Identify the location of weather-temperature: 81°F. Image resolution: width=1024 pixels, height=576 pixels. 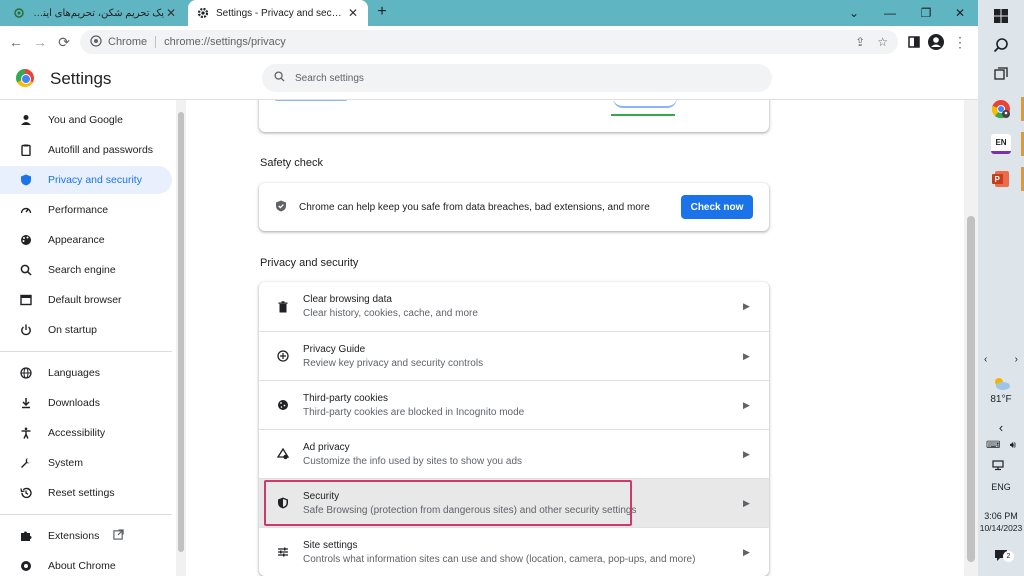
(1001, 399).